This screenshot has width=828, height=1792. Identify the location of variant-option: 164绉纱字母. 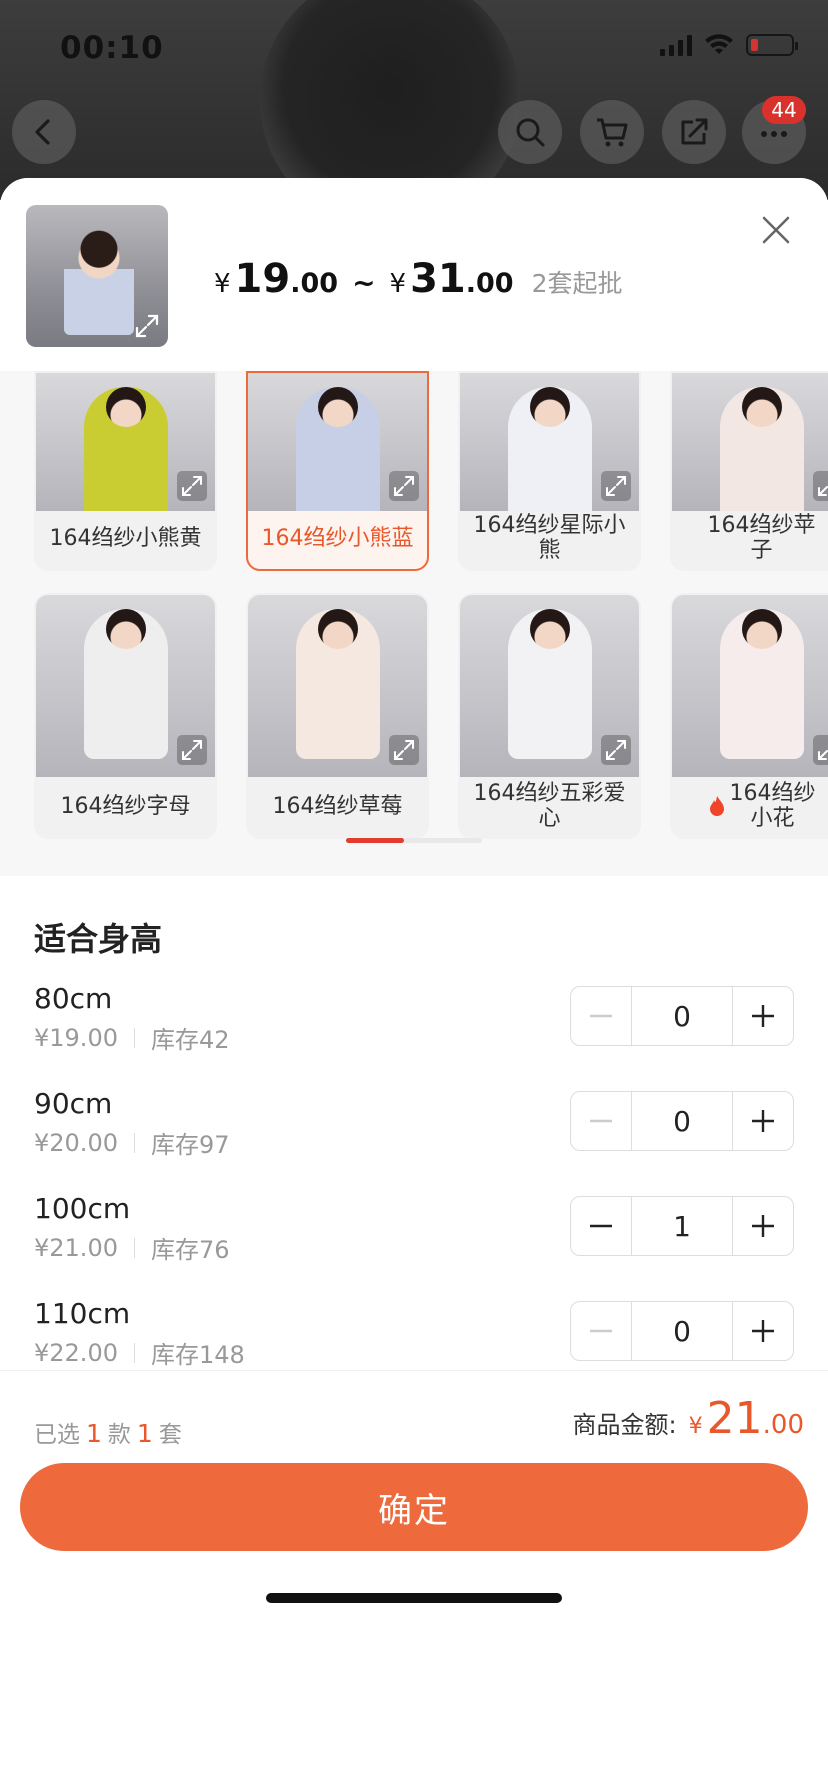
(125, 716).